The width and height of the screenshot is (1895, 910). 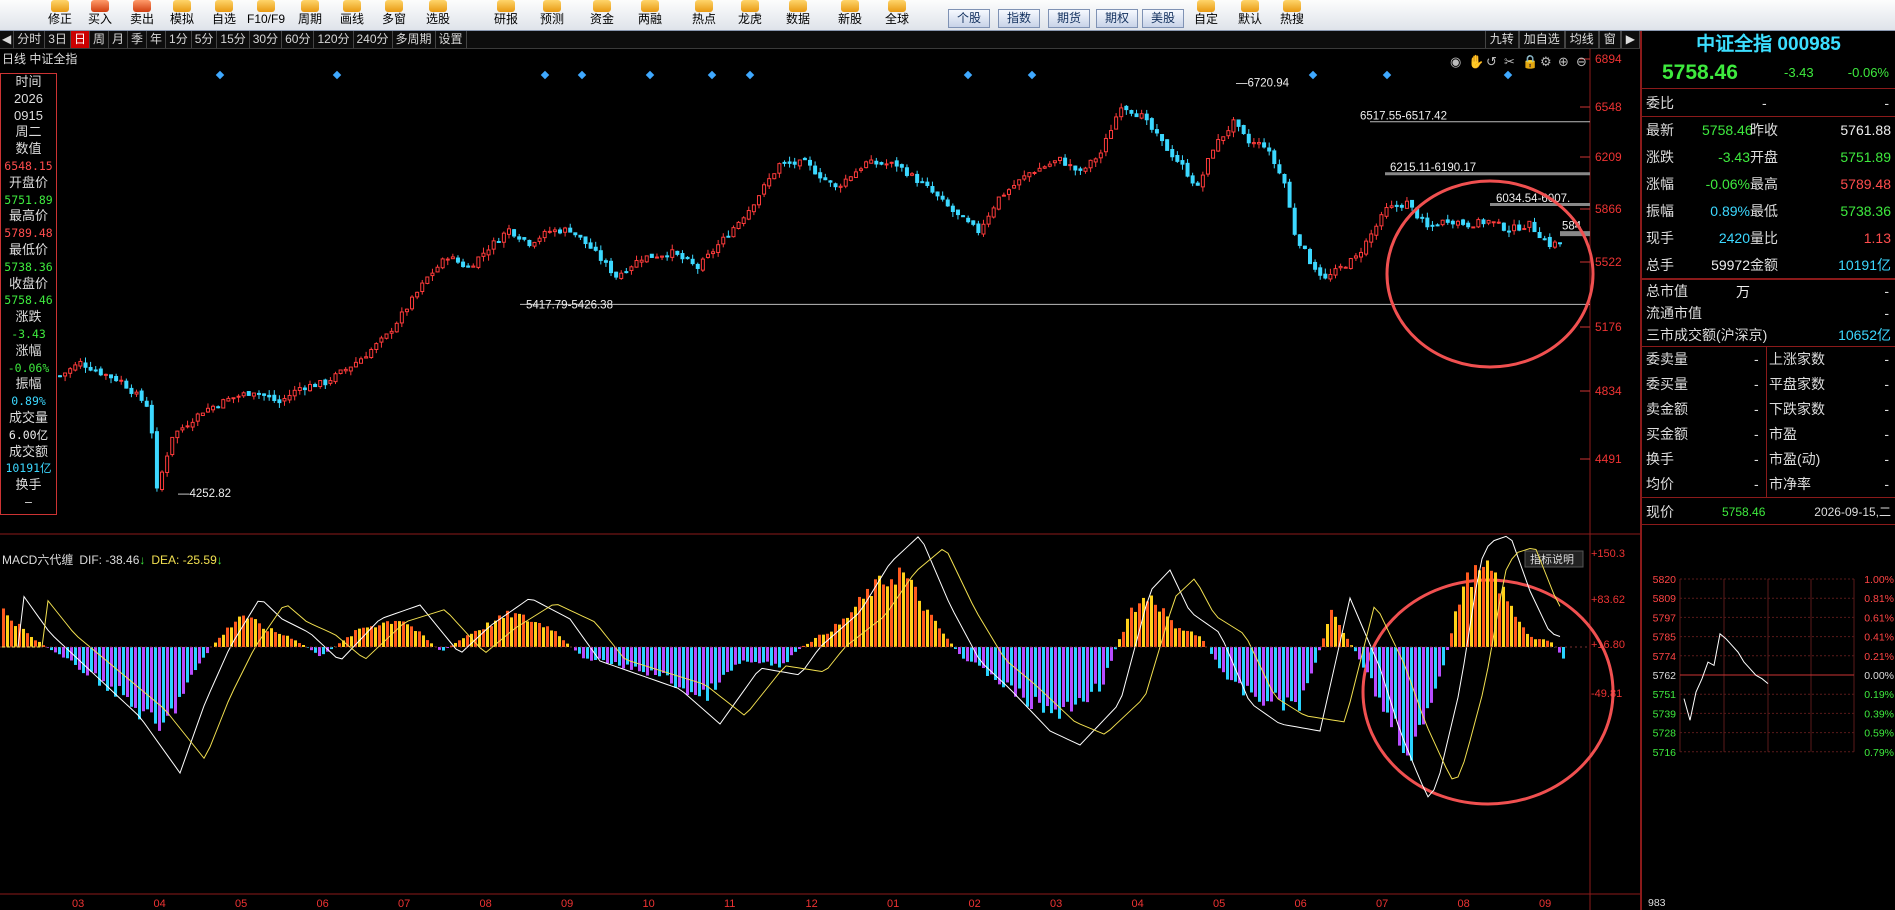 I want to click on right-tool-3: 窗, so click(x=1609, y=39).